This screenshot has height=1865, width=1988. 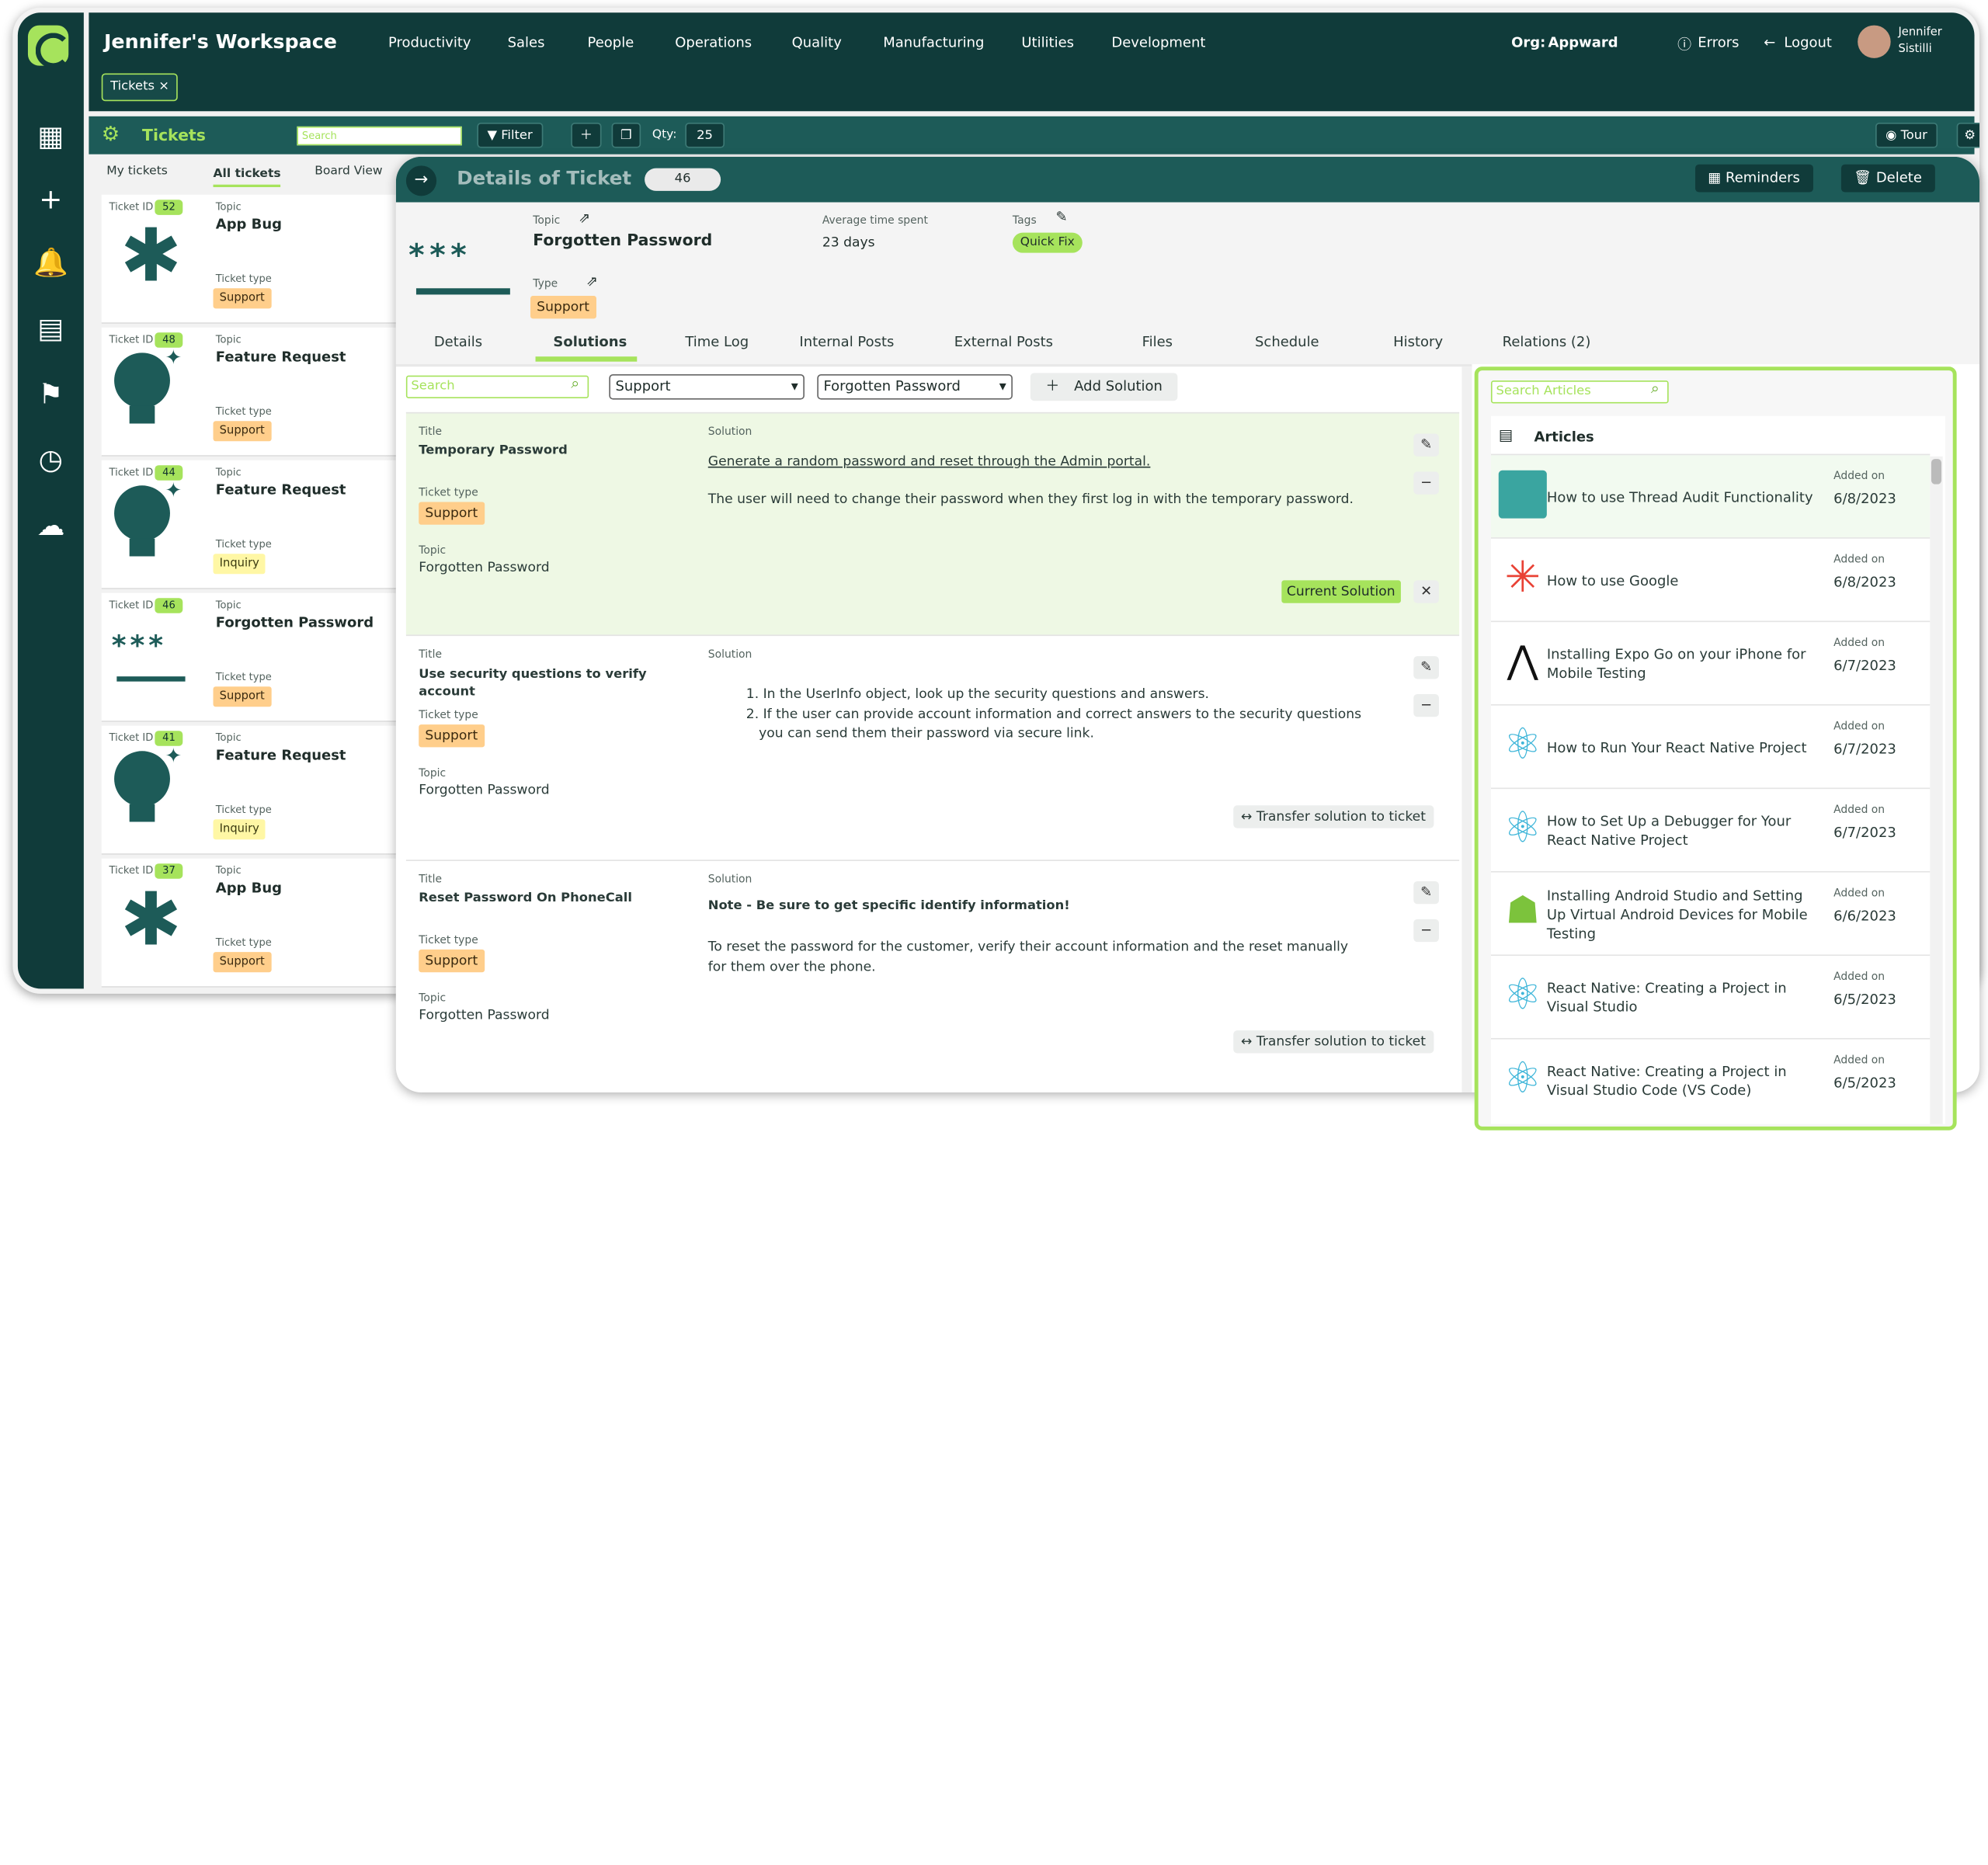 What do you see at coordinates (713, 42) in the screenshot?
I see `nav-operations: Operations` at bounding box center [713, 42].